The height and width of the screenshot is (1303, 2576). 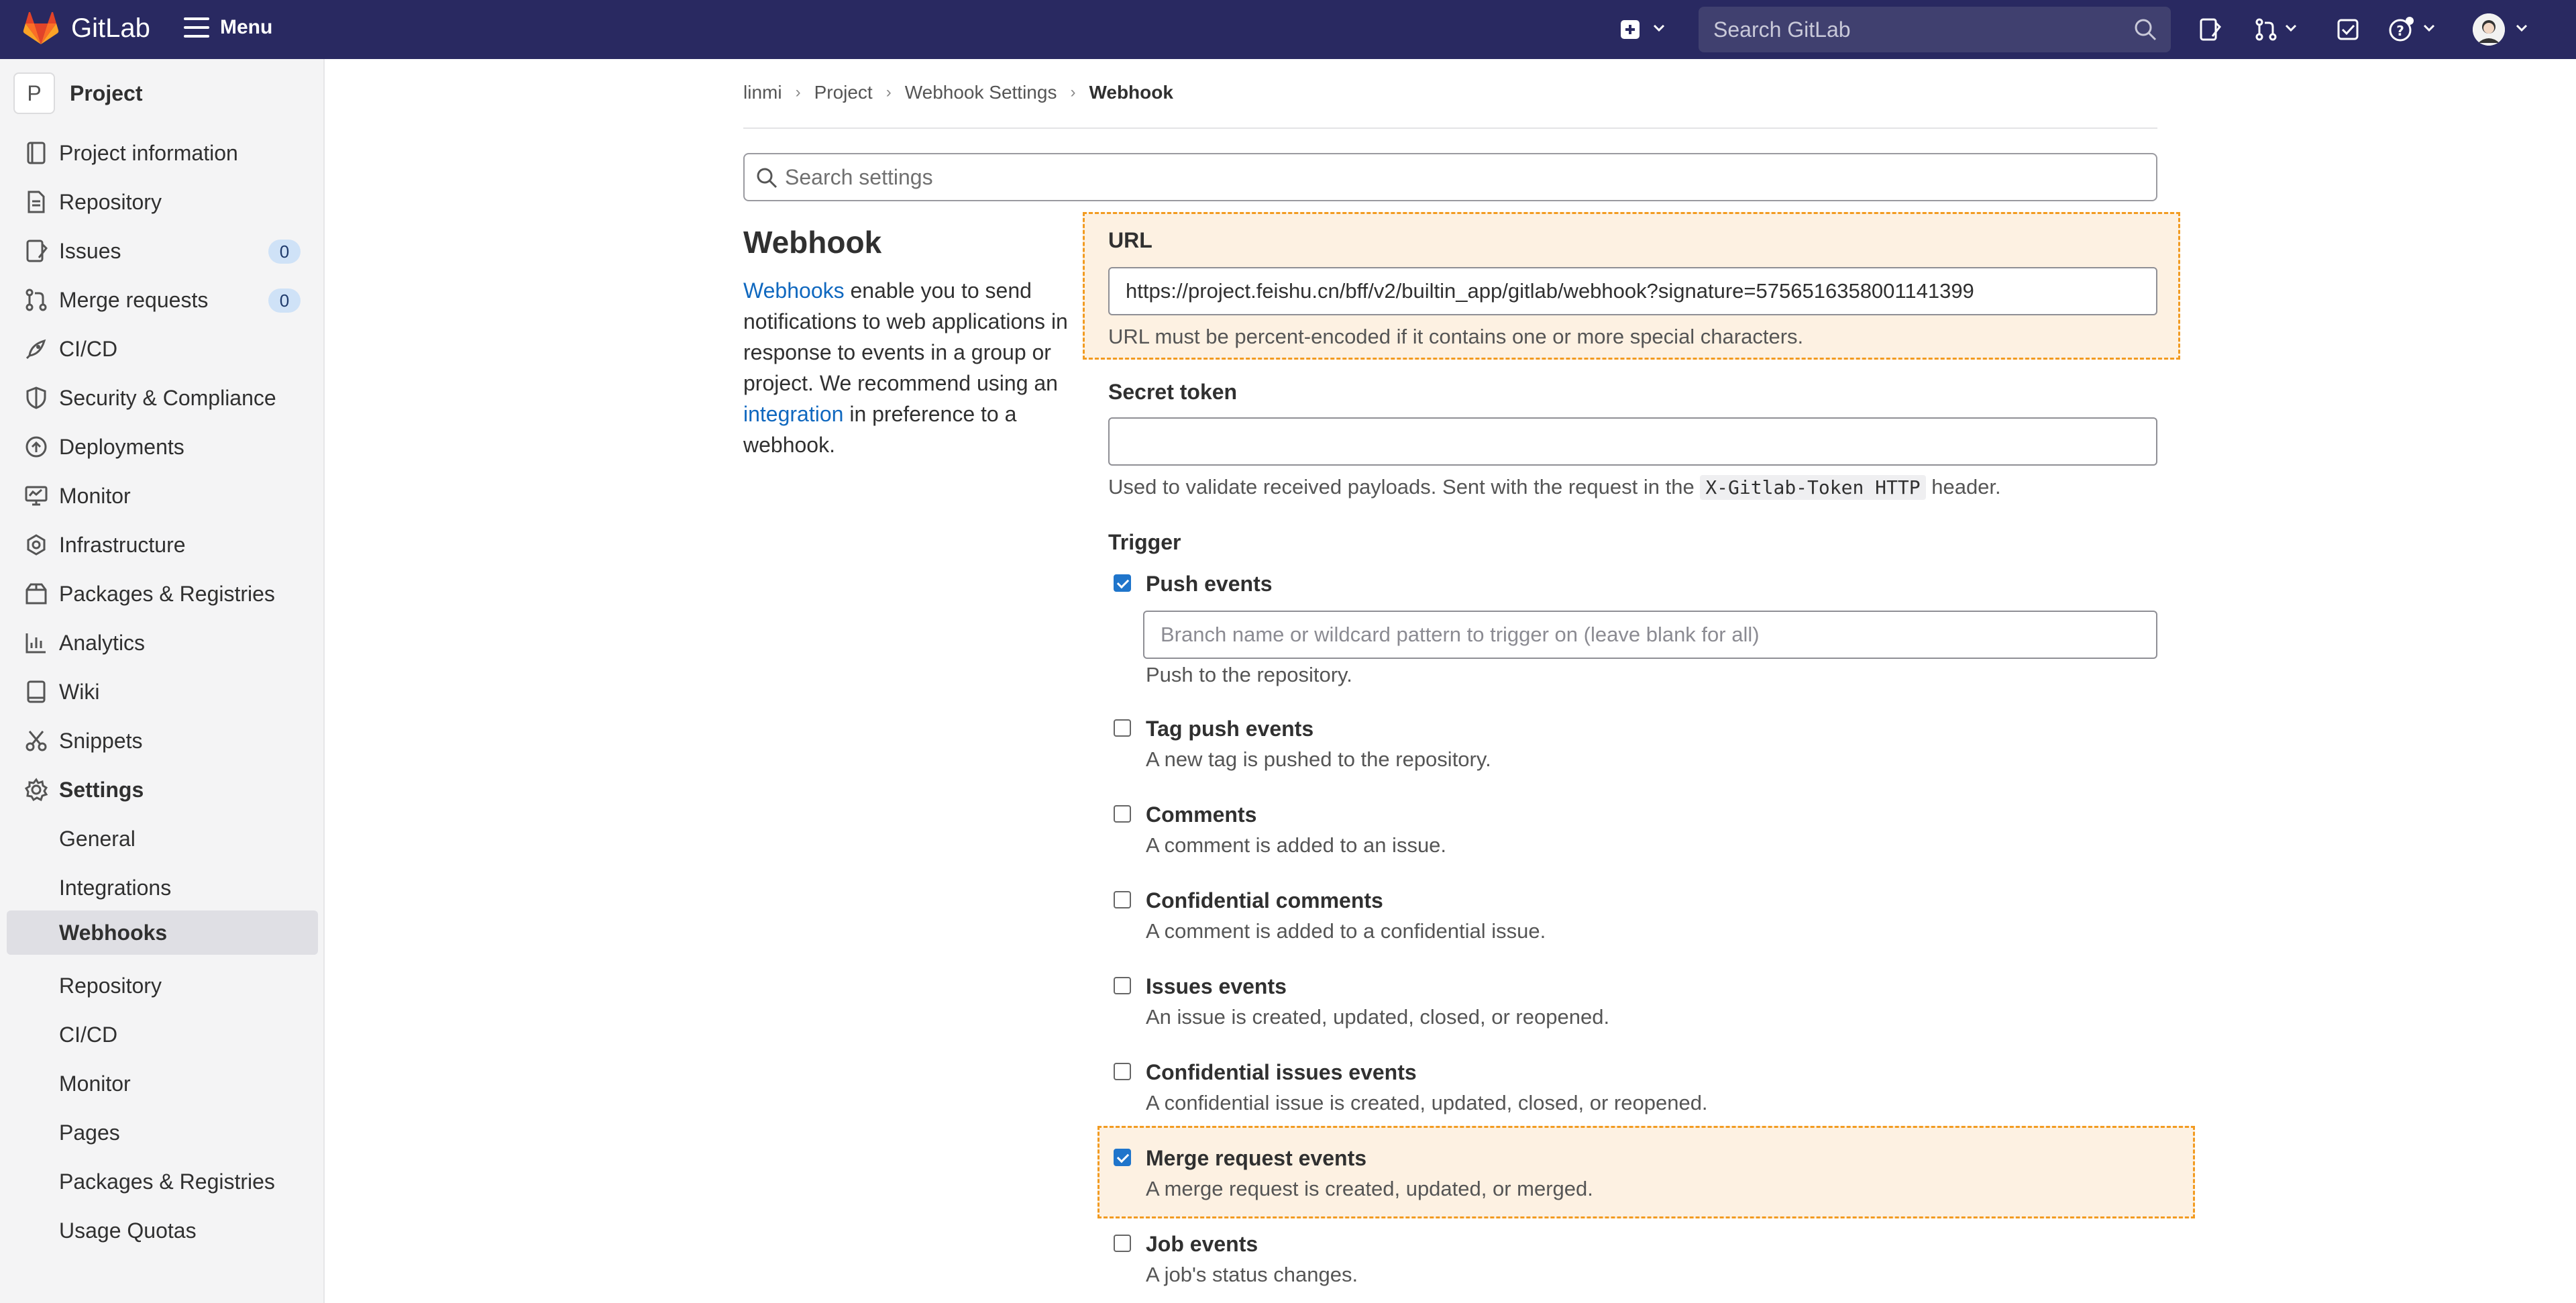 What do you see at coordinates (1201, 814) in the screenshot?
I see `comments-title: Comments` at bounding box center [1201, 814].